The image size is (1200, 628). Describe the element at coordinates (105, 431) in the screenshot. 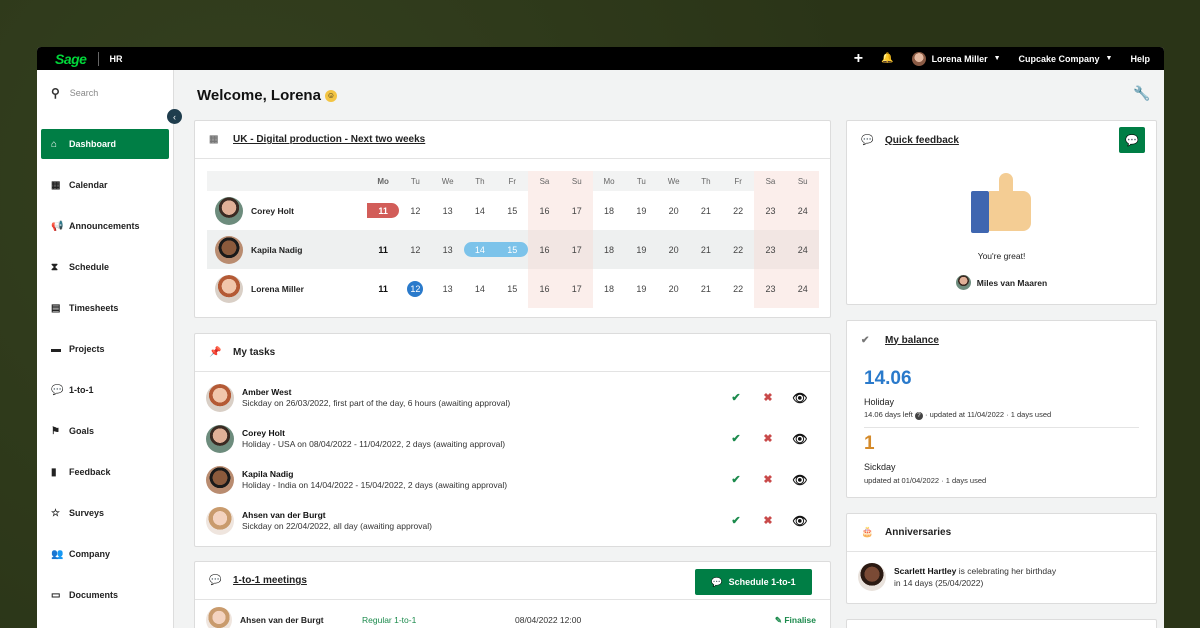

I see `sidebar-item-goals: ⚑ Goals` at that location.